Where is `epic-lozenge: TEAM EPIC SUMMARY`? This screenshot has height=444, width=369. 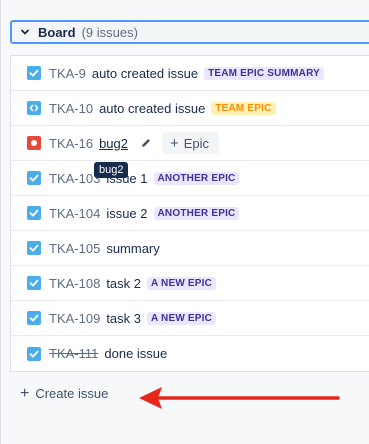 epic-lozenge: TEAM EPIC SUMMARY is located at coordinates (264, 73).